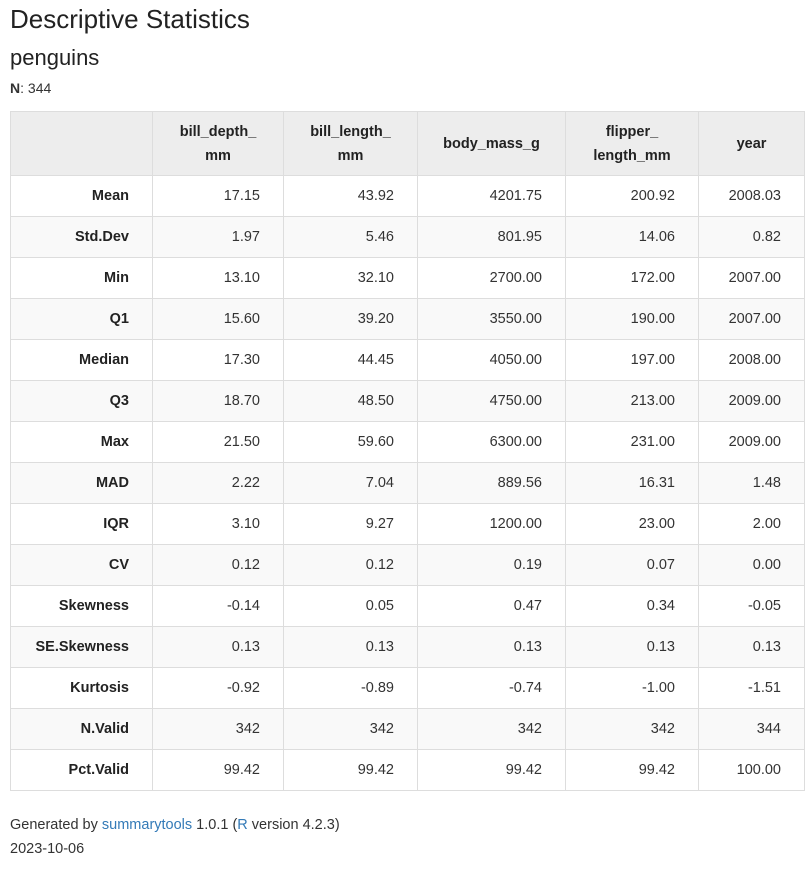 The image size is (810, 876). I want to click on table-cell: 7.04, so click(350, 483).